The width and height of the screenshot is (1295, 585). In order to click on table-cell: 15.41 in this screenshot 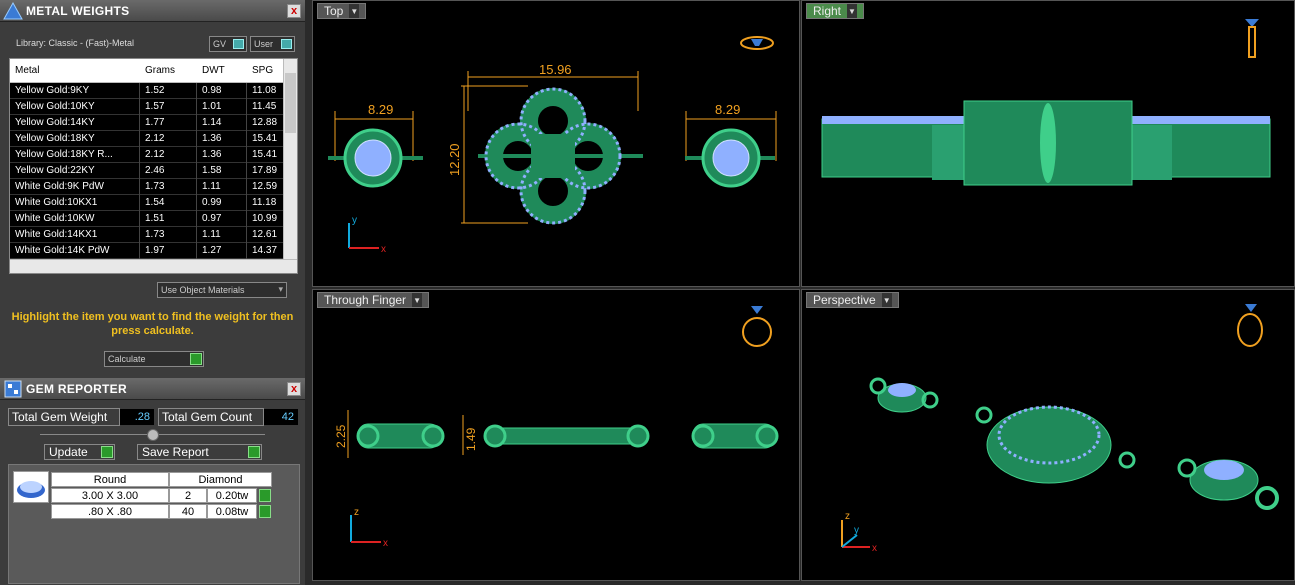, I will do `click(266, 154)`.